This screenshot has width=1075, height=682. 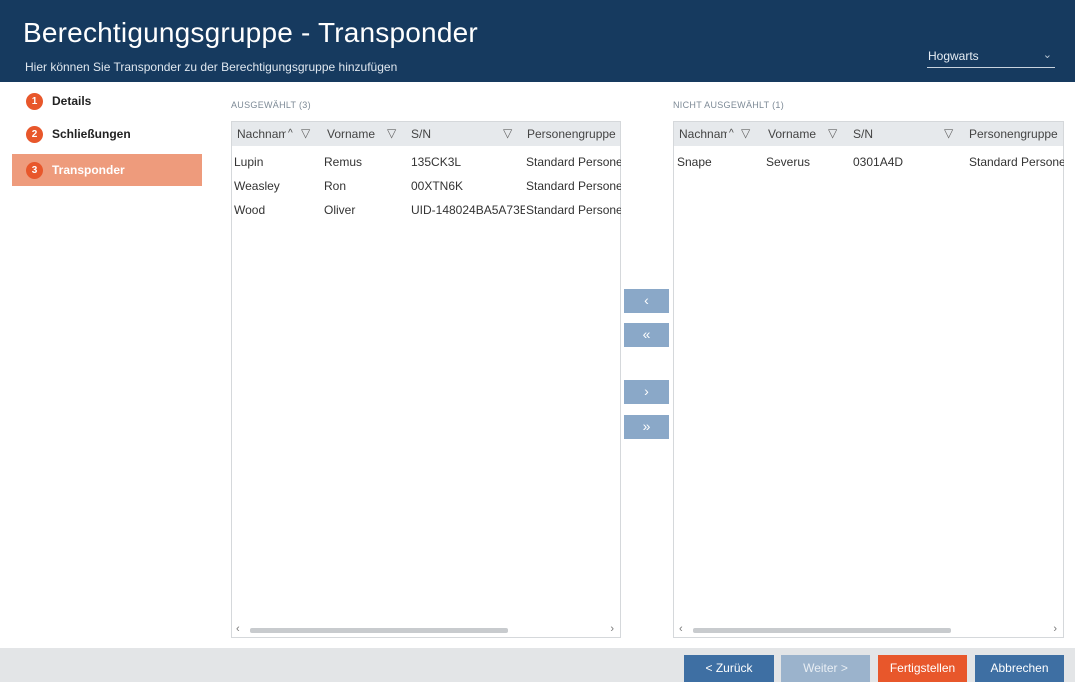 I want to click on cell-vorname: Oliver, so click(x=340, y=210).